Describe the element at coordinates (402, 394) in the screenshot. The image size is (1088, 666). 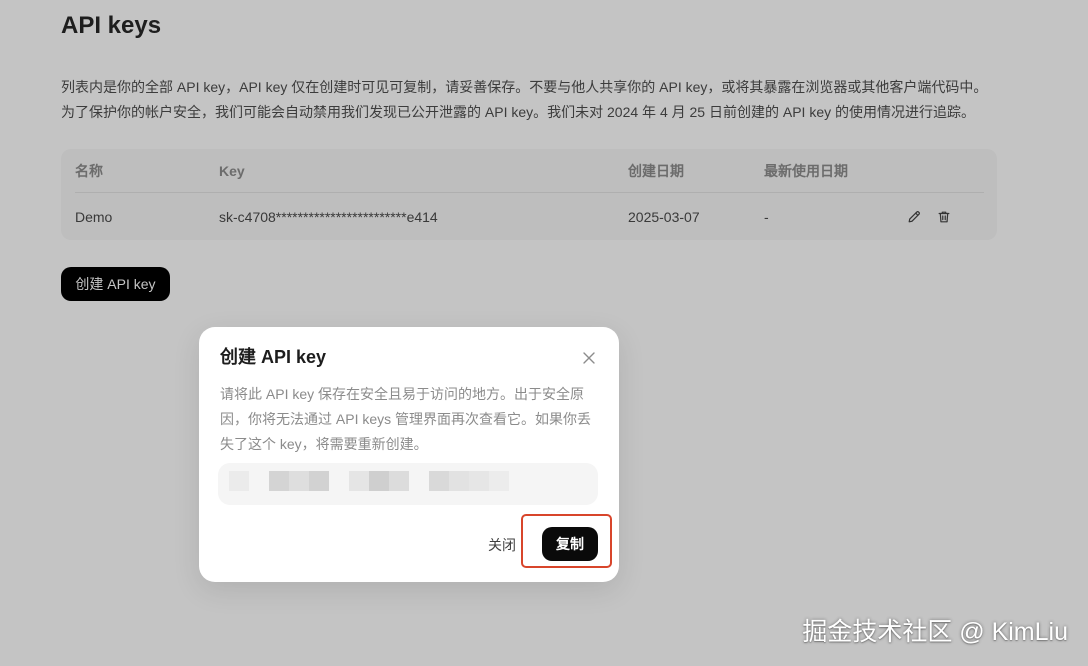
I see `dialog-message-line: 请将此 API key 保存在安全且易于访问的地方。出于安全原` at that location.